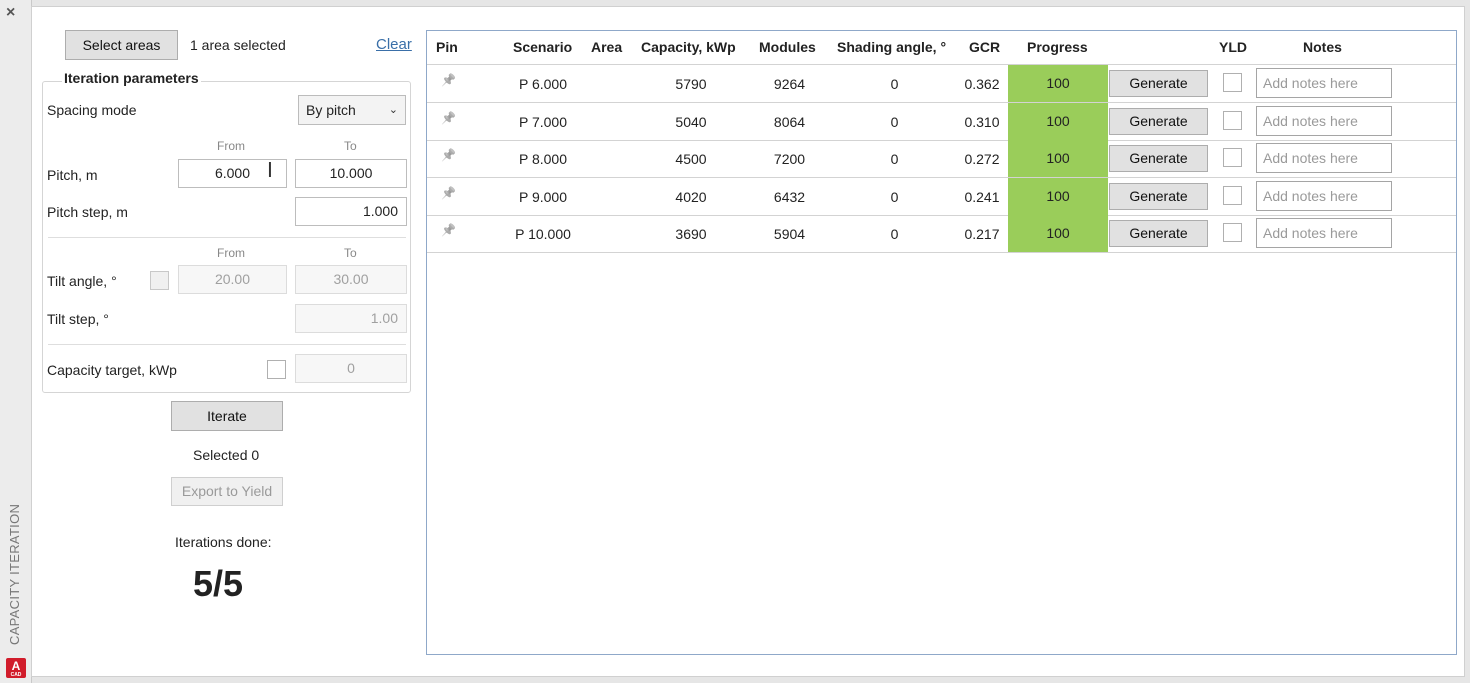 The width and height of the screenshot is (1470, 683). Describe the element at coordinates (891, 47) in the screenshot. I see `col-header-shading: Shading angle, °` at that location.